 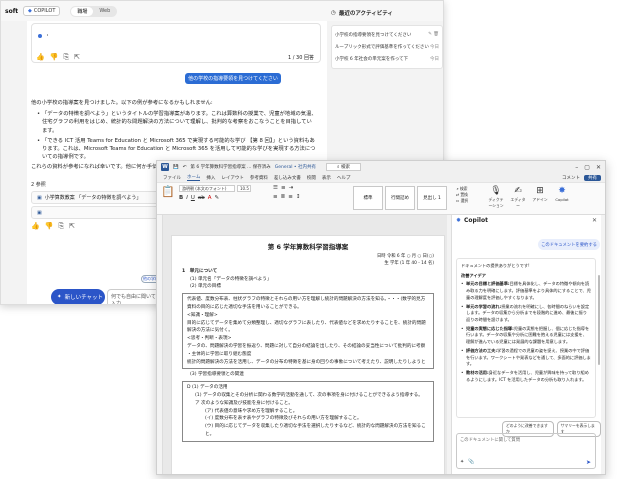 What do you see at coordinates (30, 11) in the screenshot?
I see `copilot-logo-icon: ◆` at bounding box center [30, 11].